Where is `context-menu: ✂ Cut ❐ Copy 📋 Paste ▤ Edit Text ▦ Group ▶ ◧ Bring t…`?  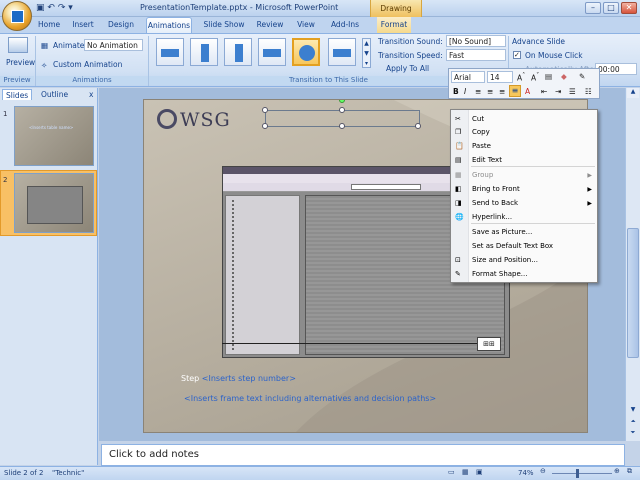 context-menu: ✂ Cut ❐ Copy 📋 Paste ▤ Edit Text ▦ Group ▶ ◧ Bring t… is located at coordinates (524, 196).